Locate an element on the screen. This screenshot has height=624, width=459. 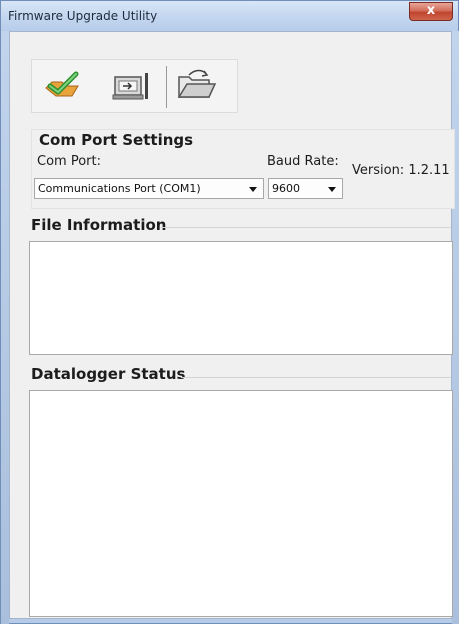
com-port-select-value: Communications Port (COM1) is located at coordinates (119, 188).